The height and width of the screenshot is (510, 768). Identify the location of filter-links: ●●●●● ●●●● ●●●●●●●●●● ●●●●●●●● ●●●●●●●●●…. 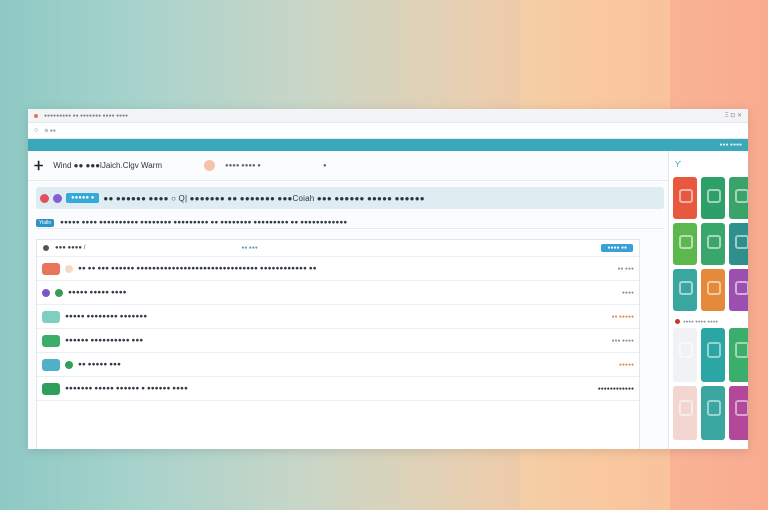
(203, 222).